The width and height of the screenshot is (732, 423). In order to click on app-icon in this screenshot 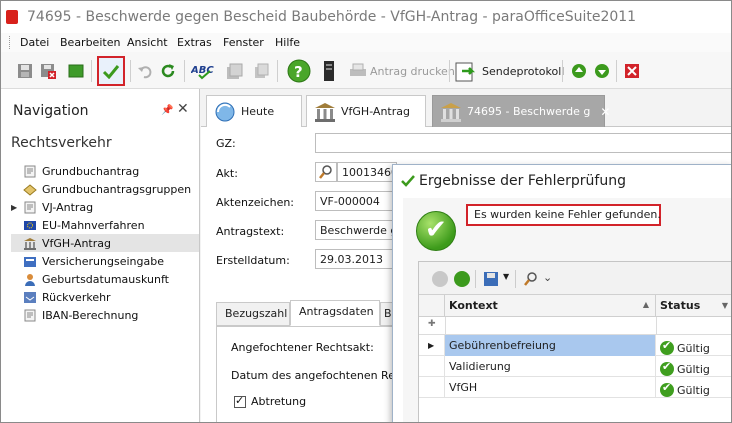, I will do `click(12, 17)`.